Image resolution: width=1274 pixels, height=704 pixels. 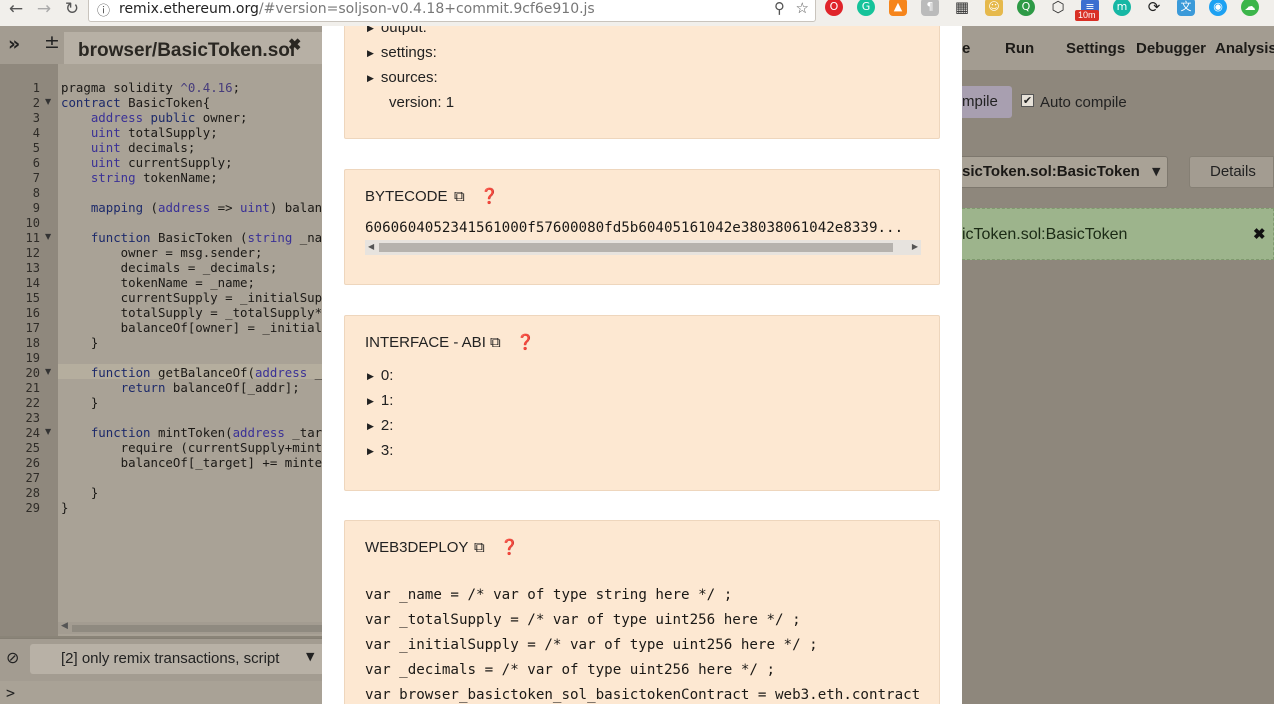 What do you see at coordinates (151, 87) in the screenshot?
I see `code-line: pragma solidity ^0.4.16;` at bounding box center [151, 87].